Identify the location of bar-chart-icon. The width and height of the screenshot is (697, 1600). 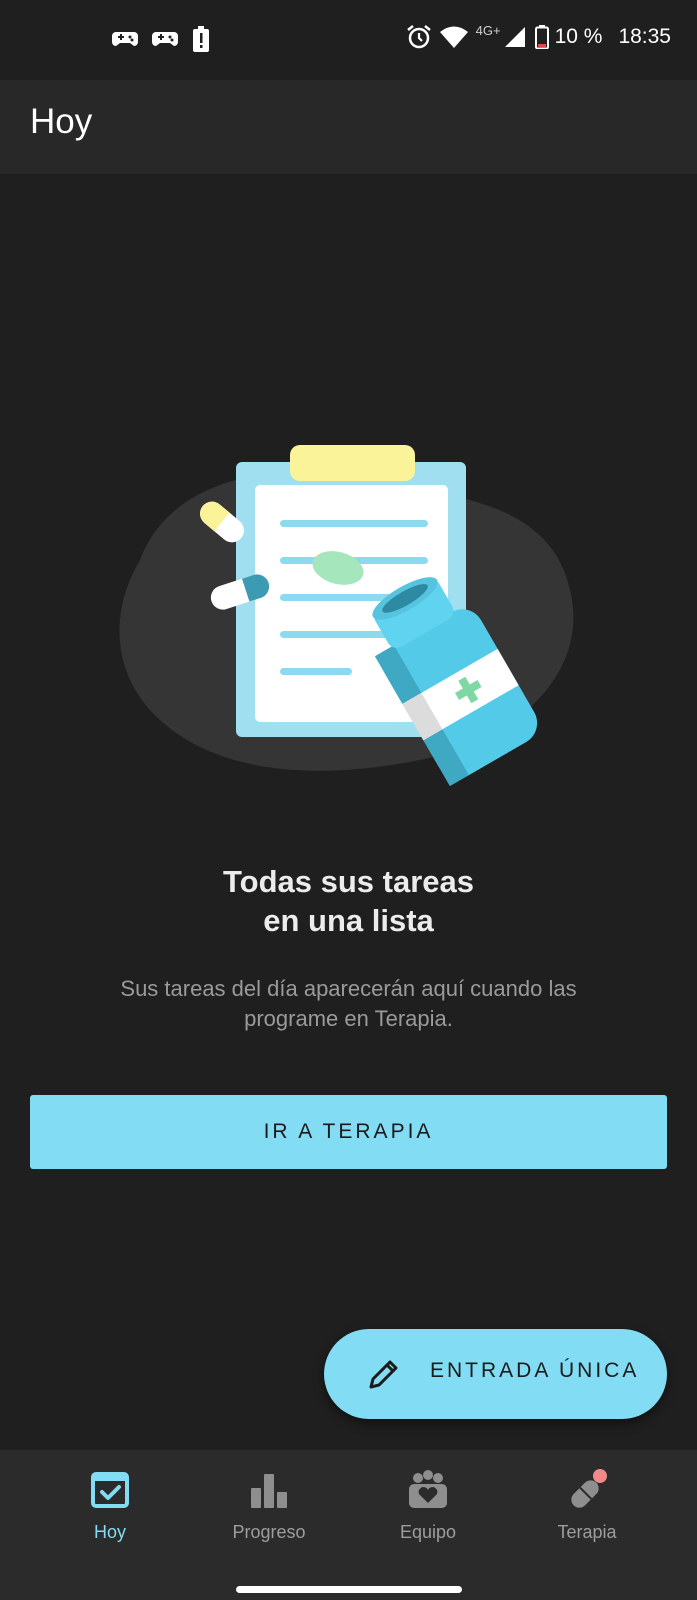
(269, 1491).